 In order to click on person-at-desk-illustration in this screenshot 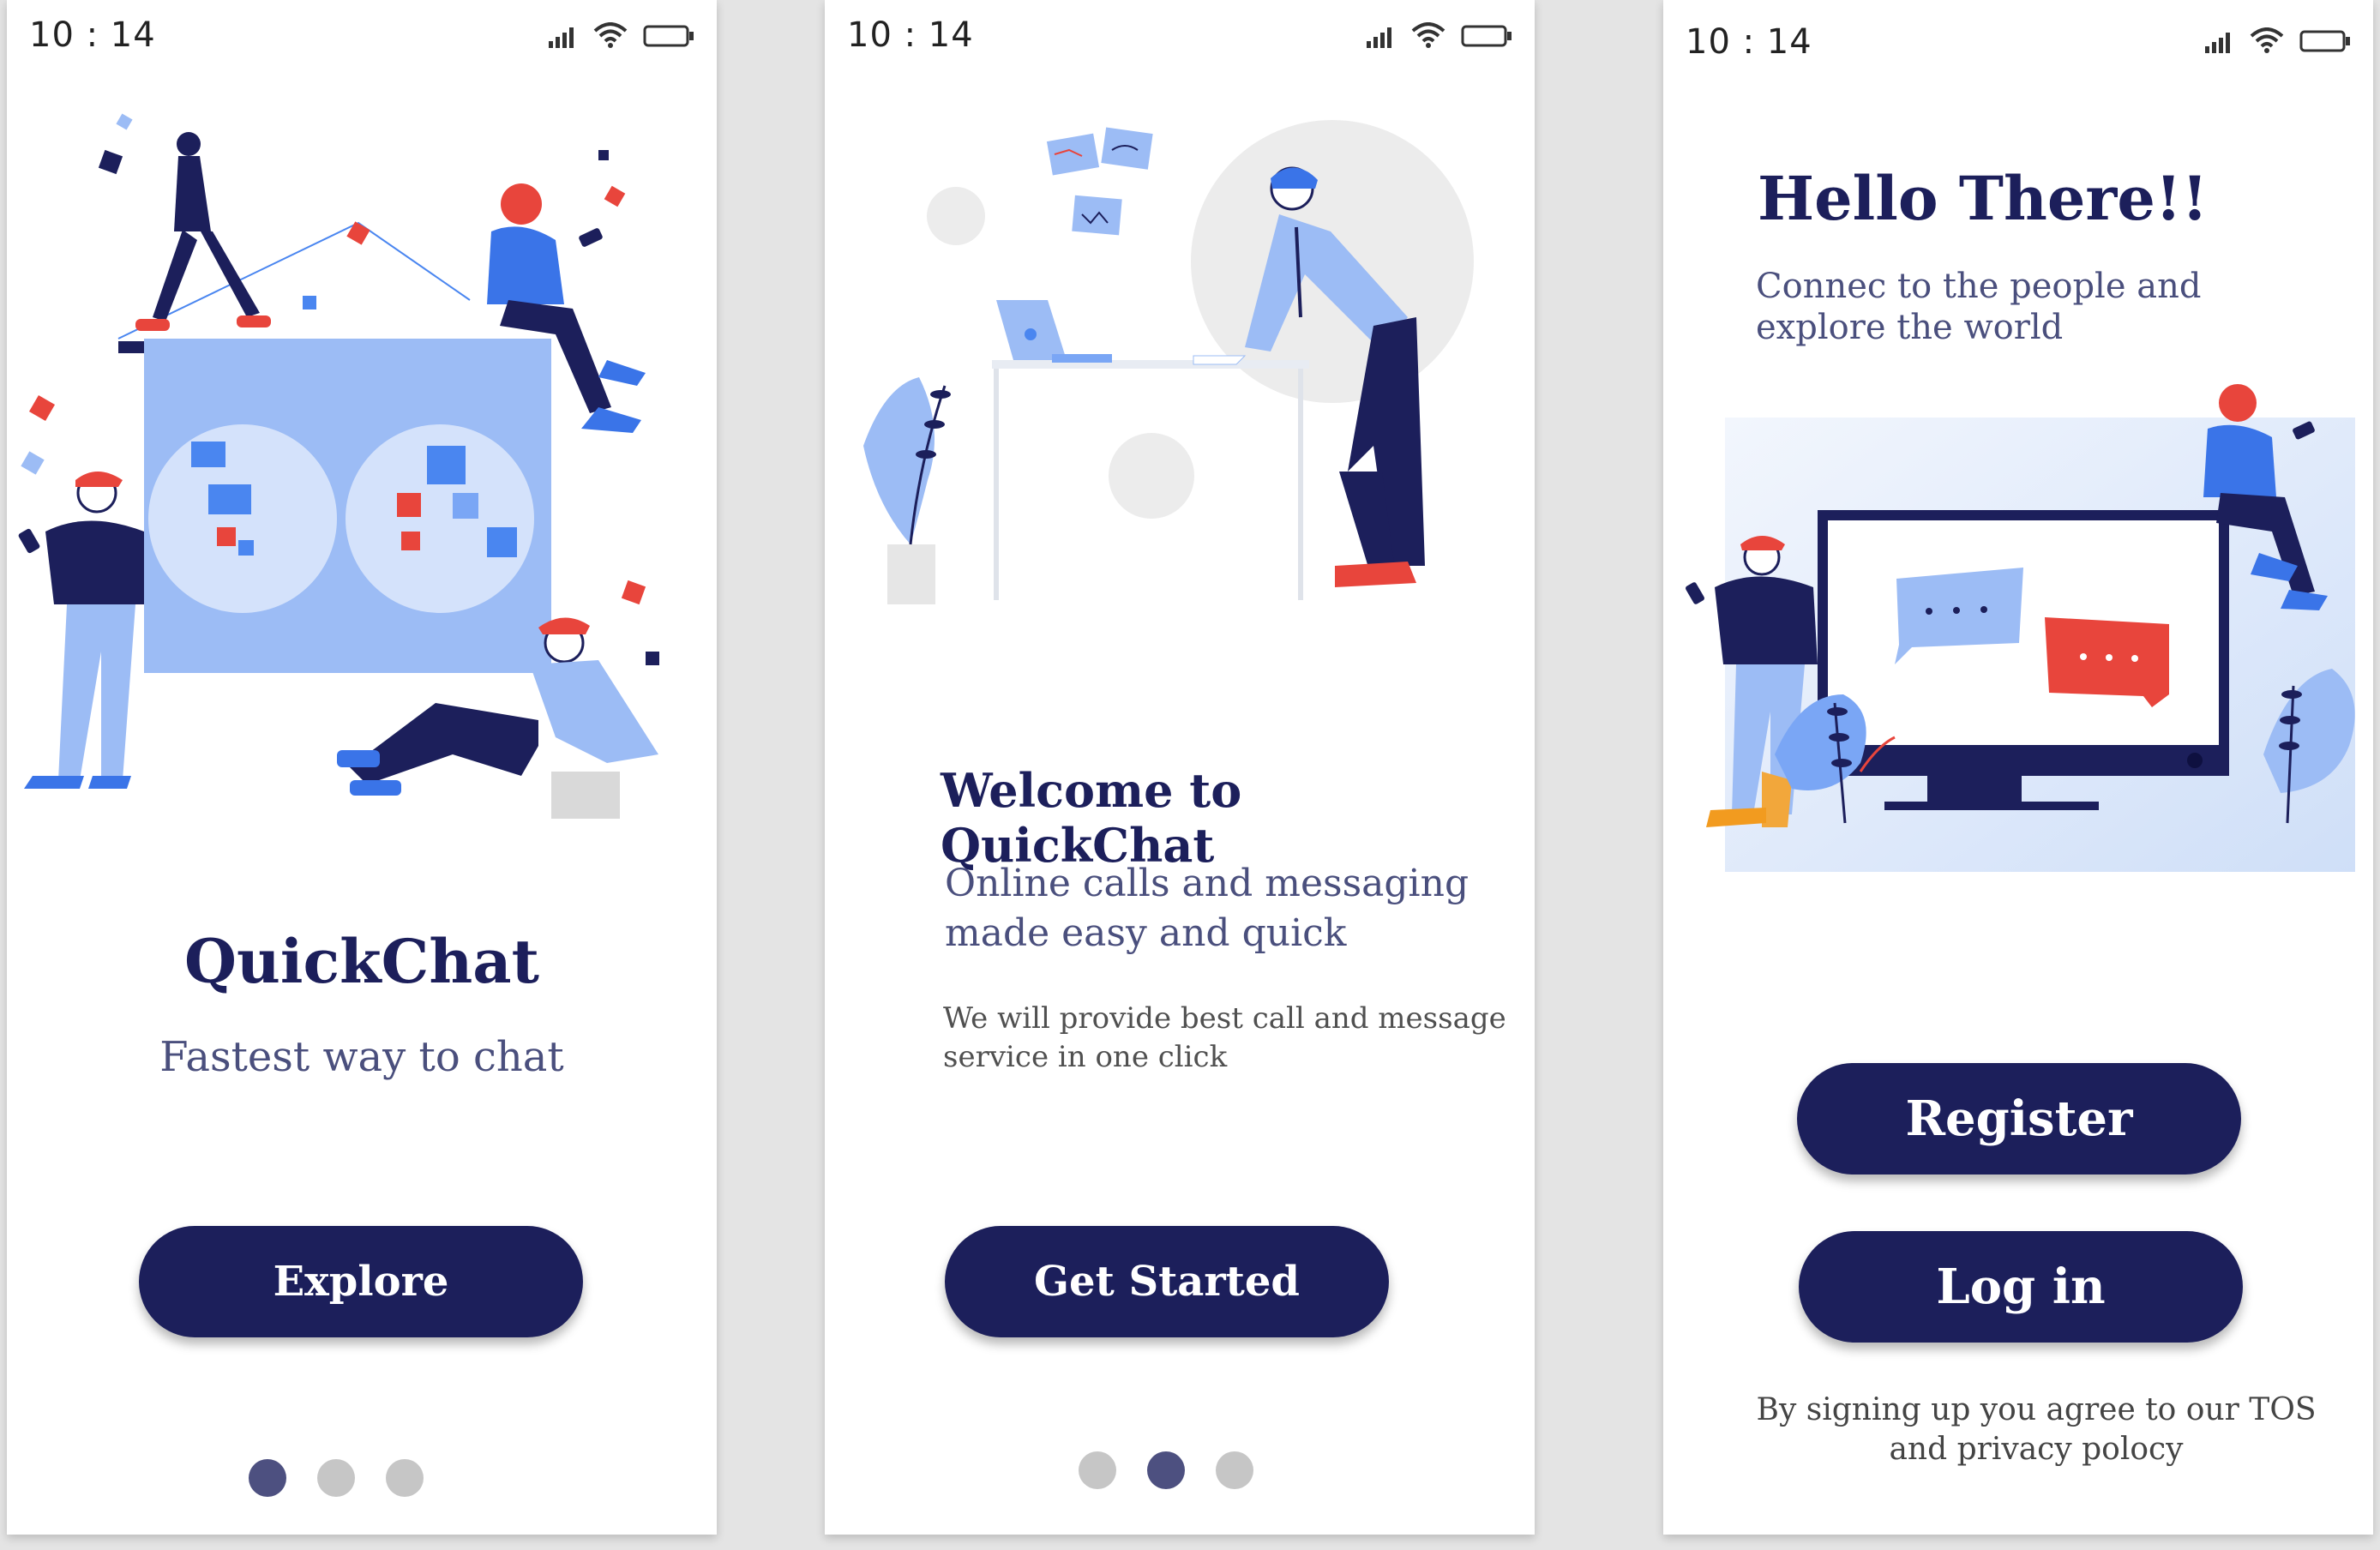, I will do `click(1169, 362)`.